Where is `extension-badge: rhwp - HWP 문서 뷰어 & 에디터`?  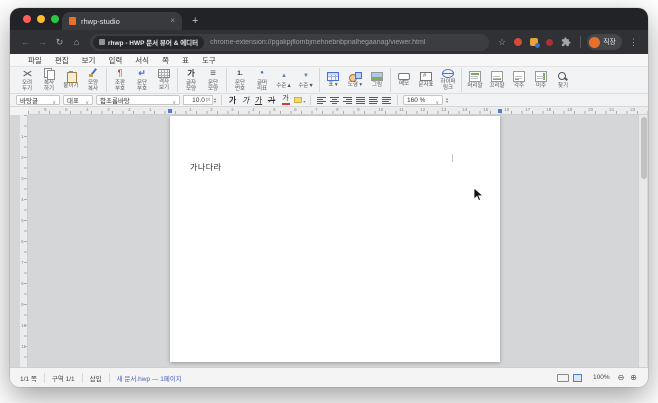 extension-badge: rhwp - HWP 문서 뷰어 & 에디터 is located at coordinates (149, 42).